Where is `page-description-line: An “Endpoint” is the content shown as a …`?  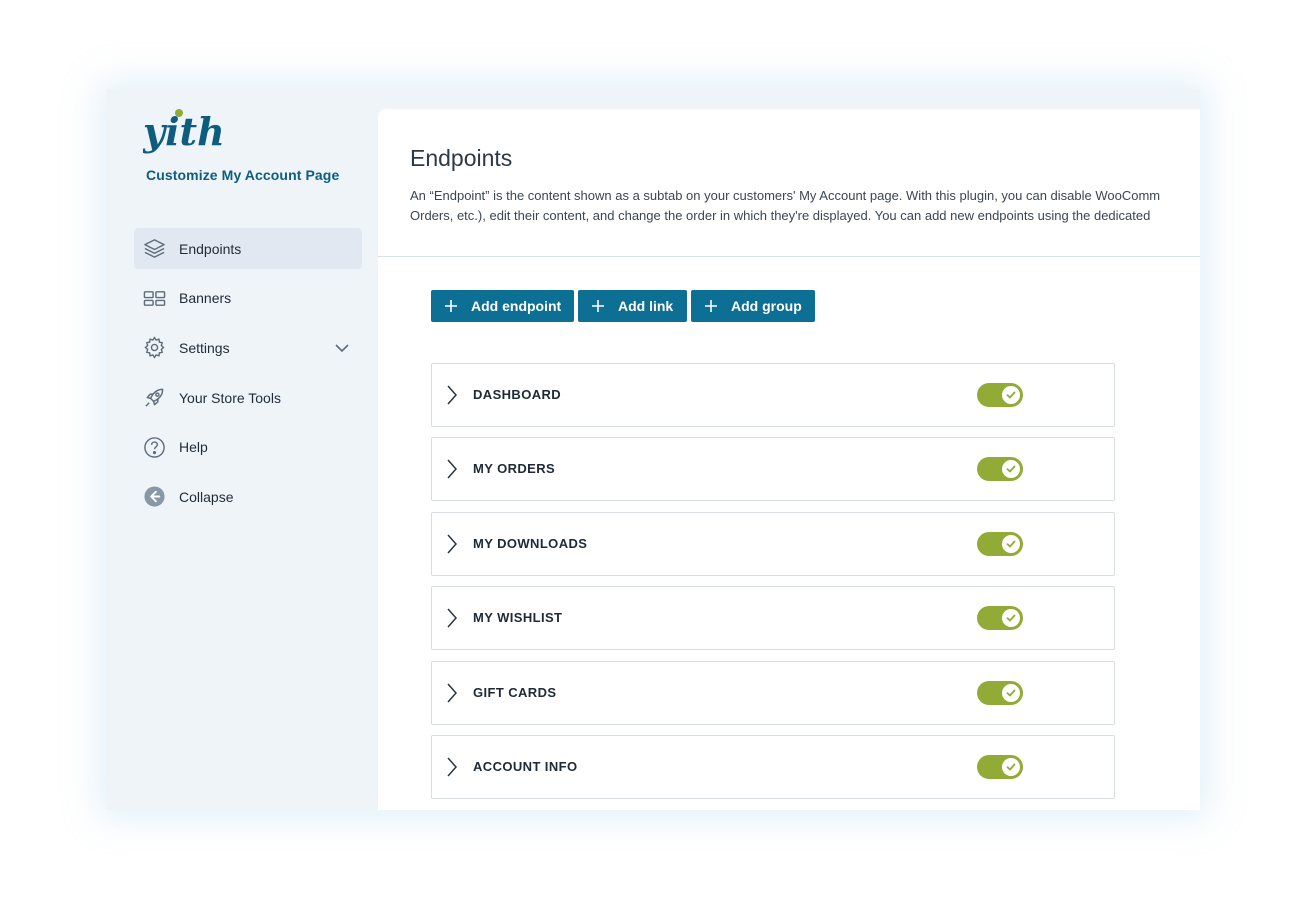
page-description-line: An “Endpoint” is the content shown as a … is located at coordinates (785, 195).